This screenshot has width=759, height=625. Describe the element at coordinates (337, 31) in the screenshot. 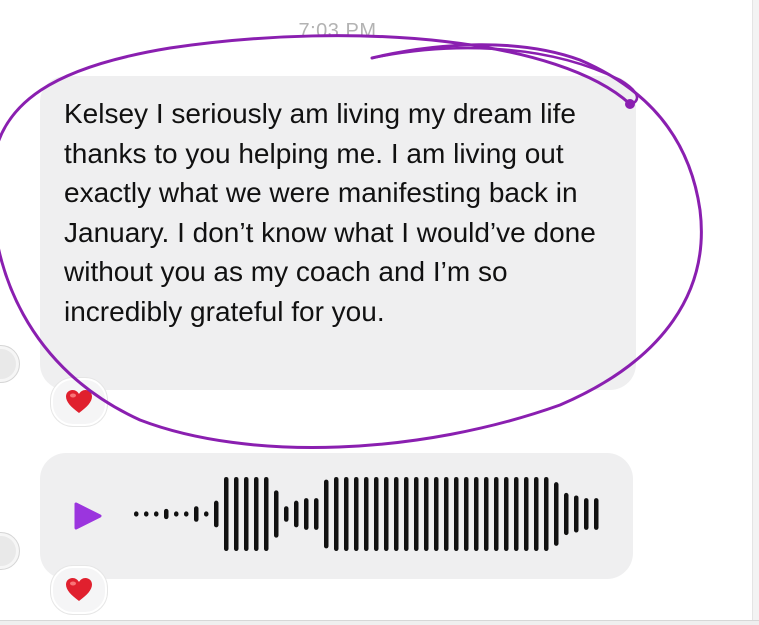

I see `timestamp: 7:03 PM` at that location.